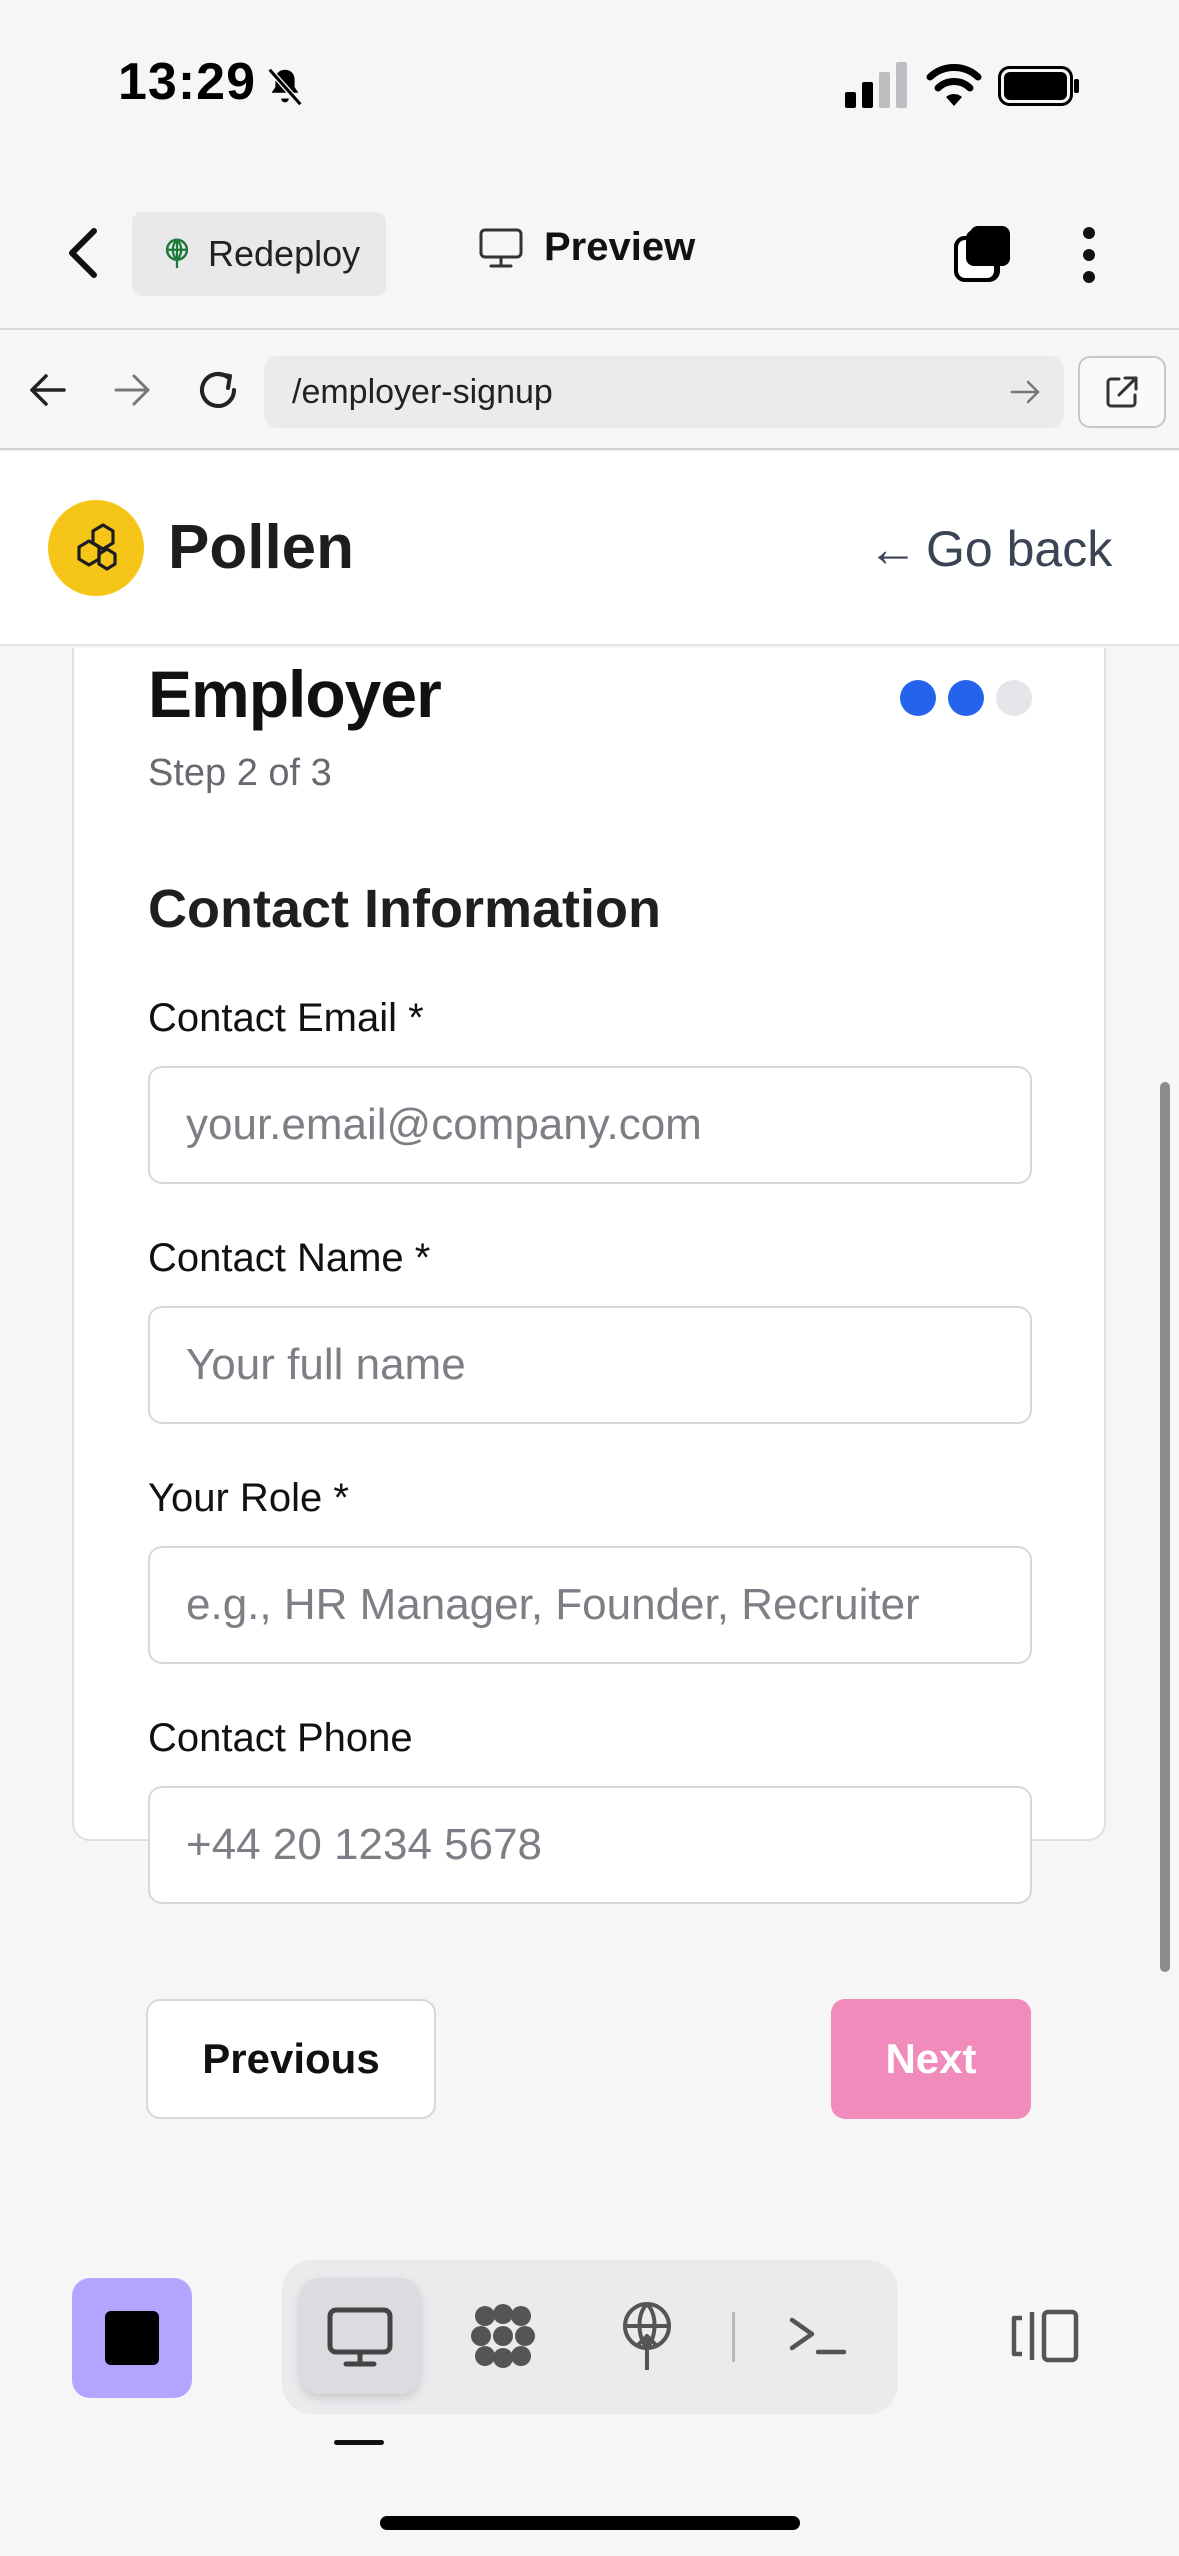 This screenshot has width=1179, height=2556. I want to click on preview-label: Preview, so click(620, 247).